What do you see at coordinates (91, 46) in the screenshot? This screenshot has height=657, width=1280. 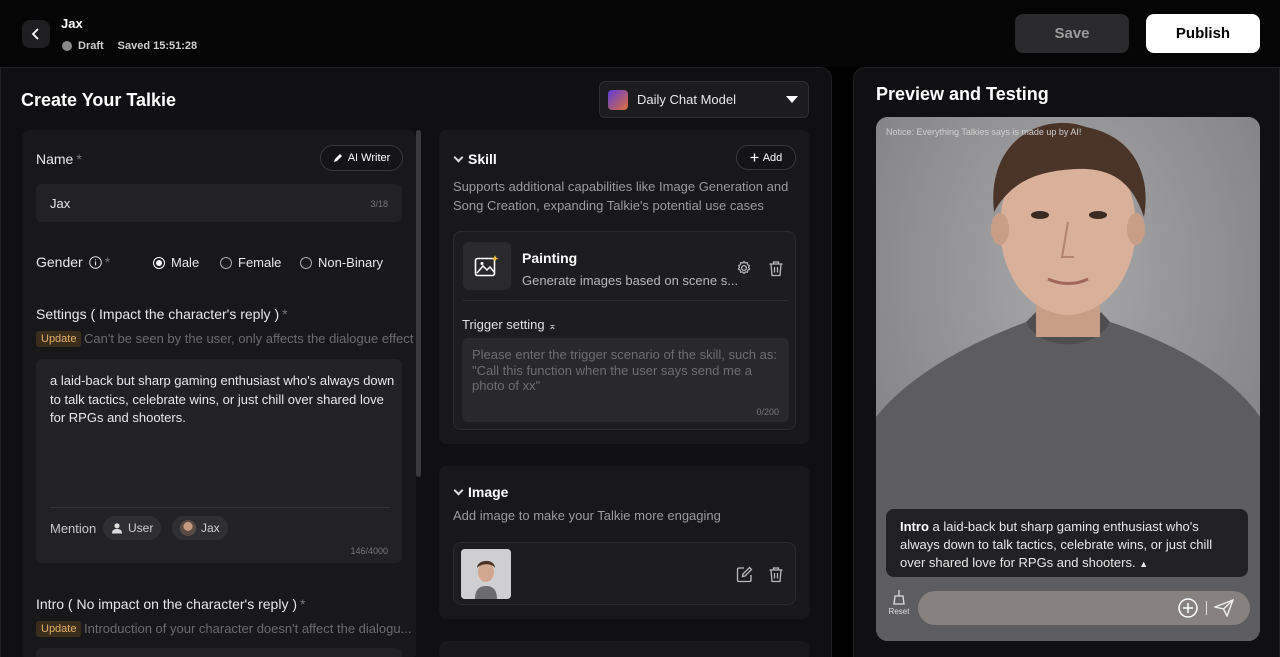 I see `draft-label: Draft` at bounding box center [91, 46].